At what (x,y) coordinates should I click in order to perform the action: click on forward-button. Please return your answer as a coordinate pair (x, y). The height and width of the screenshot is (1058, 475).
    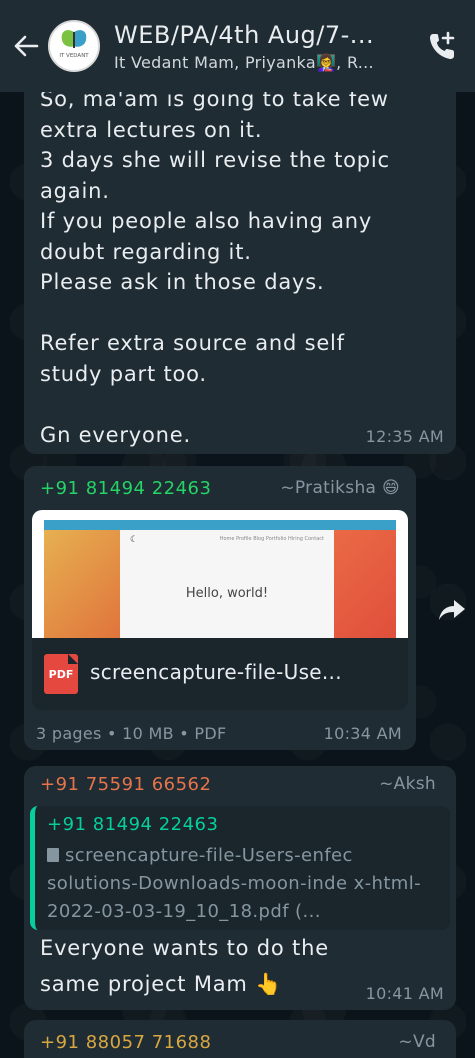
    Looking at the image, I should click on (452, 610).